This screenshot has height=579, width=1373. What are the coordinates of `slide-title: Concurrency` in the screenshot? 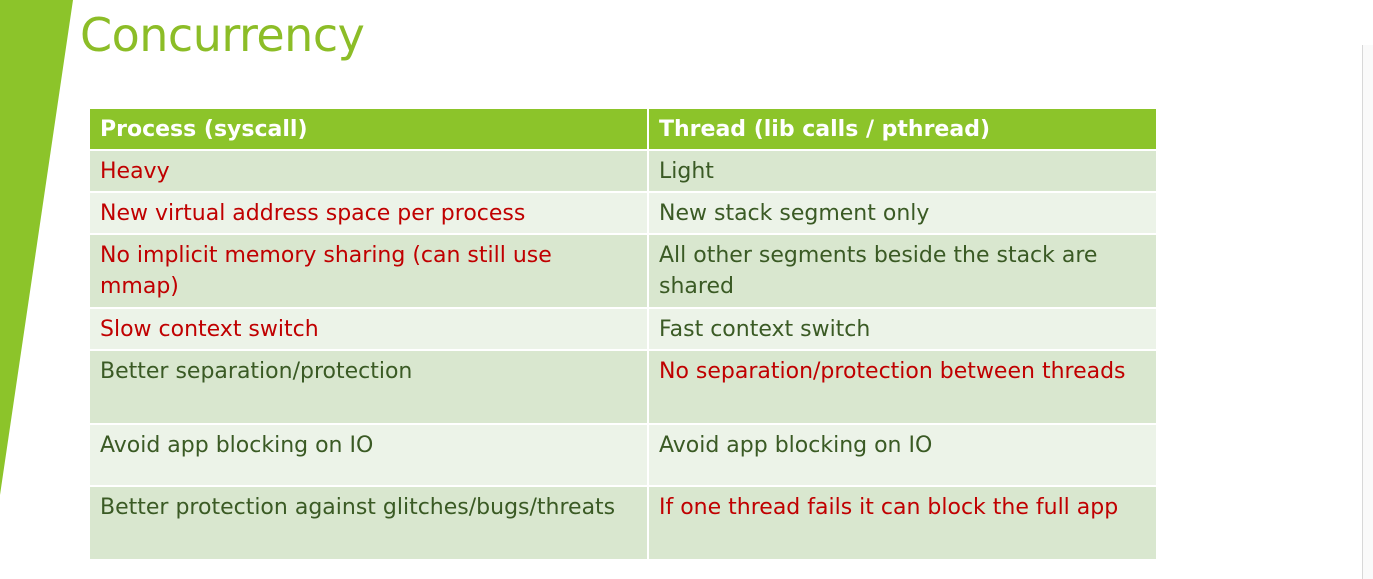 It's located at (222, 35).